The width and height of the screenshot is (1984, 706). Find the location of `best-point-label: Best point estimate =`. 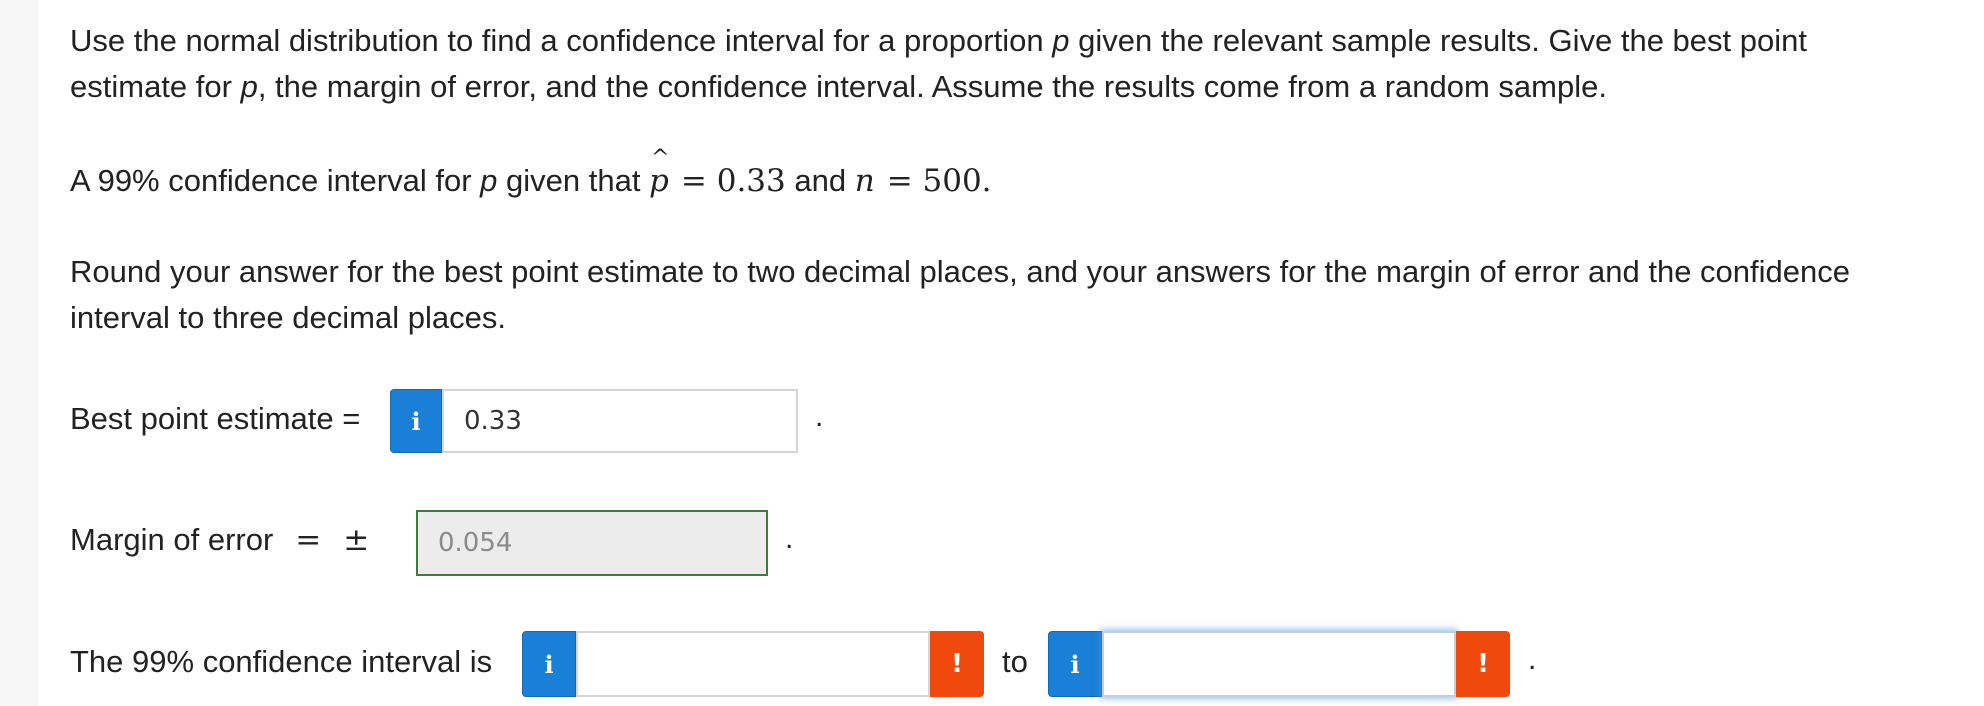

best-point-label: Best point estimate = is located at coordinates (215, 418).